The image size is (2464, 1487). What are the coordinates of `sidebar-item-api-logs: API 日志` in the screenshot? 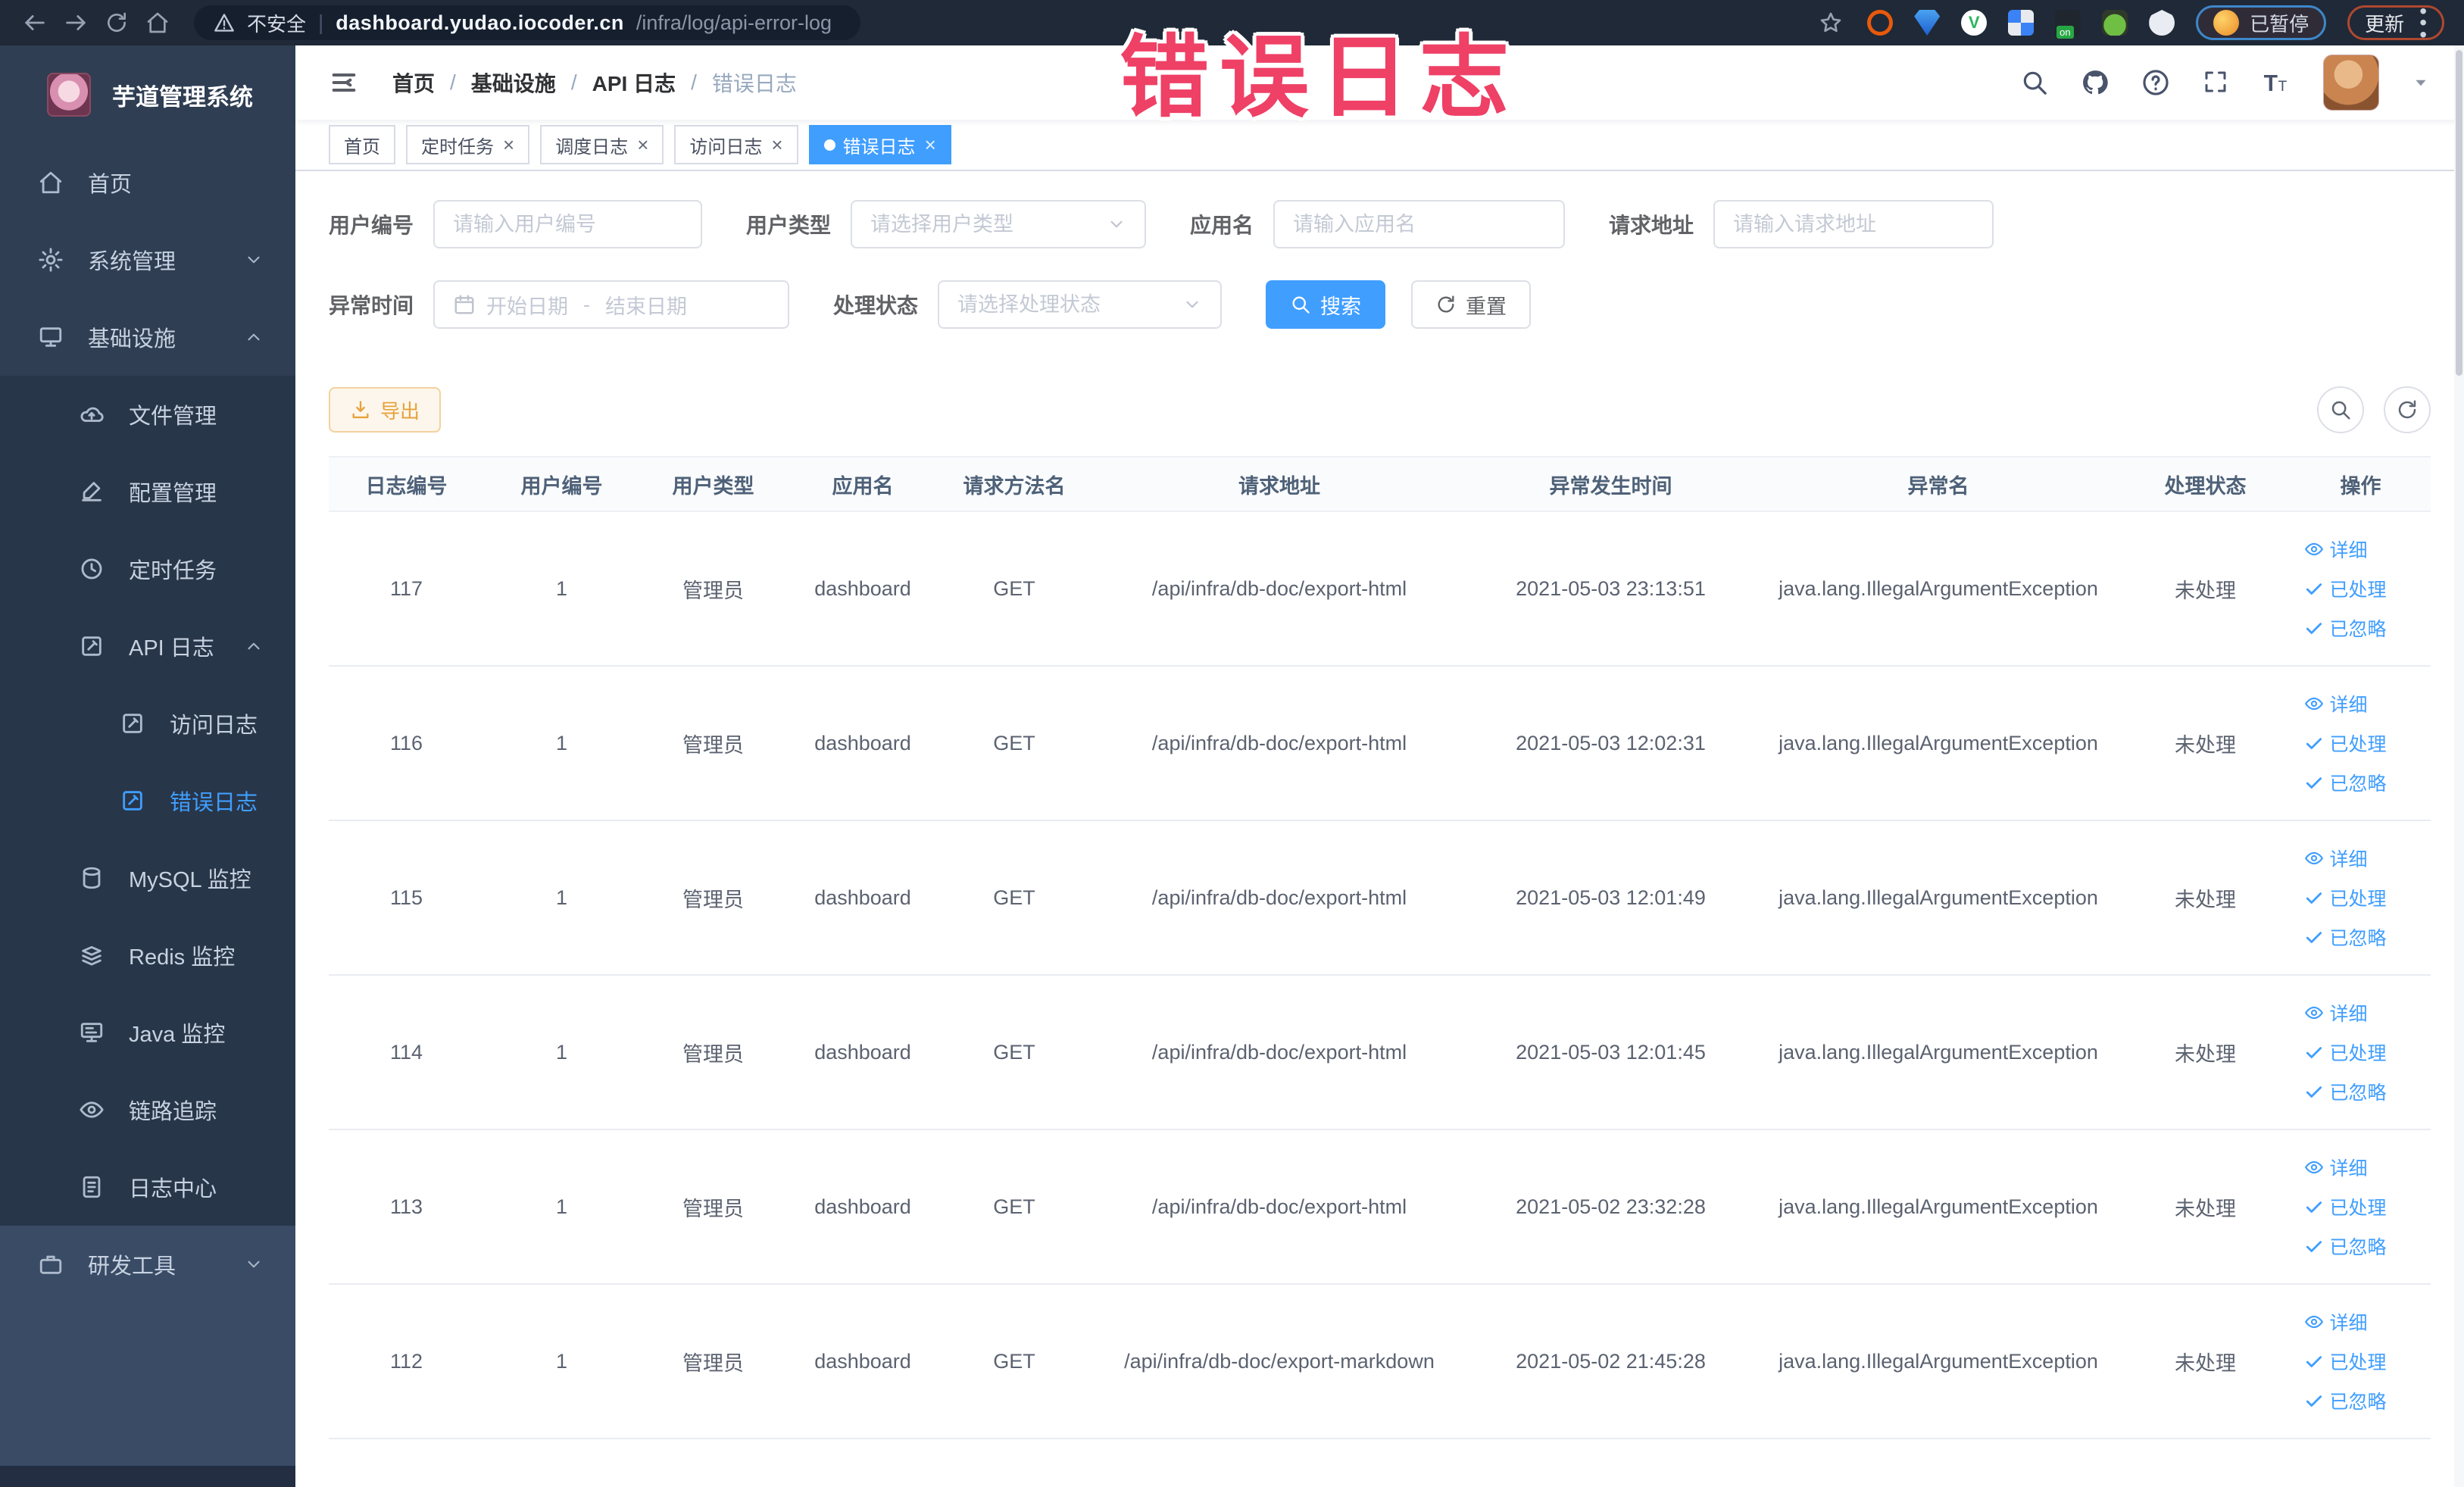 It's located at (147, 646).